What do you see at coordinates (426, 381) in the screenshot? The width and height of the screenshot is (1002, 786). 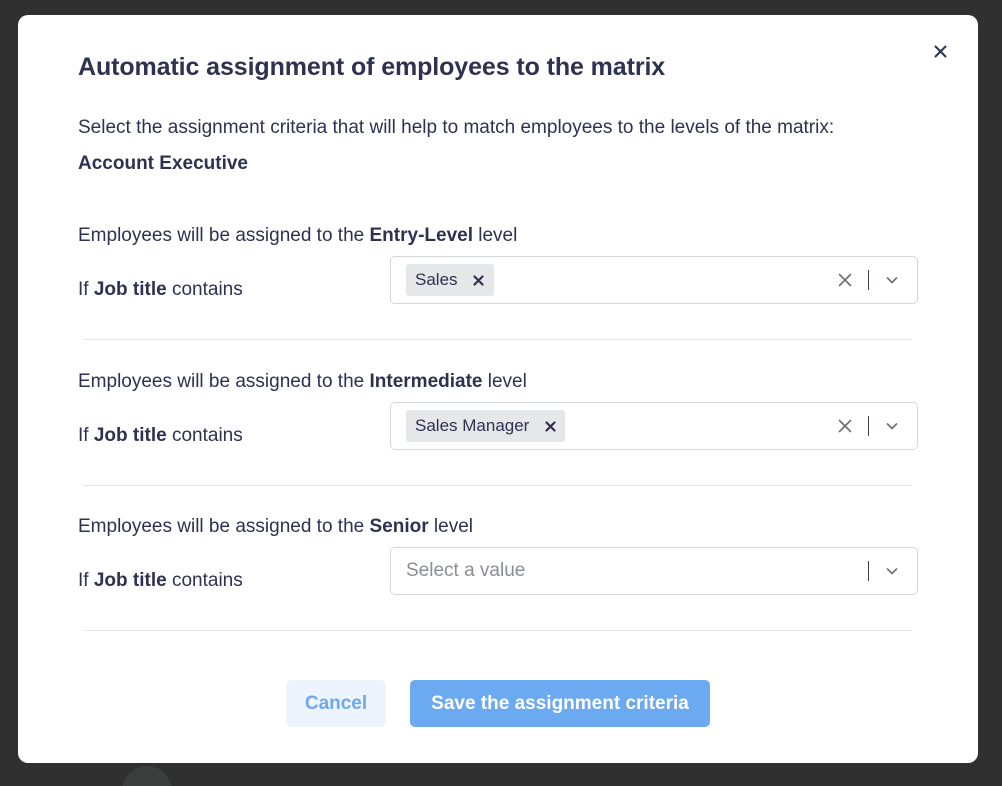 I see `level-name: Intermediate` at bounding box center [426, 381].